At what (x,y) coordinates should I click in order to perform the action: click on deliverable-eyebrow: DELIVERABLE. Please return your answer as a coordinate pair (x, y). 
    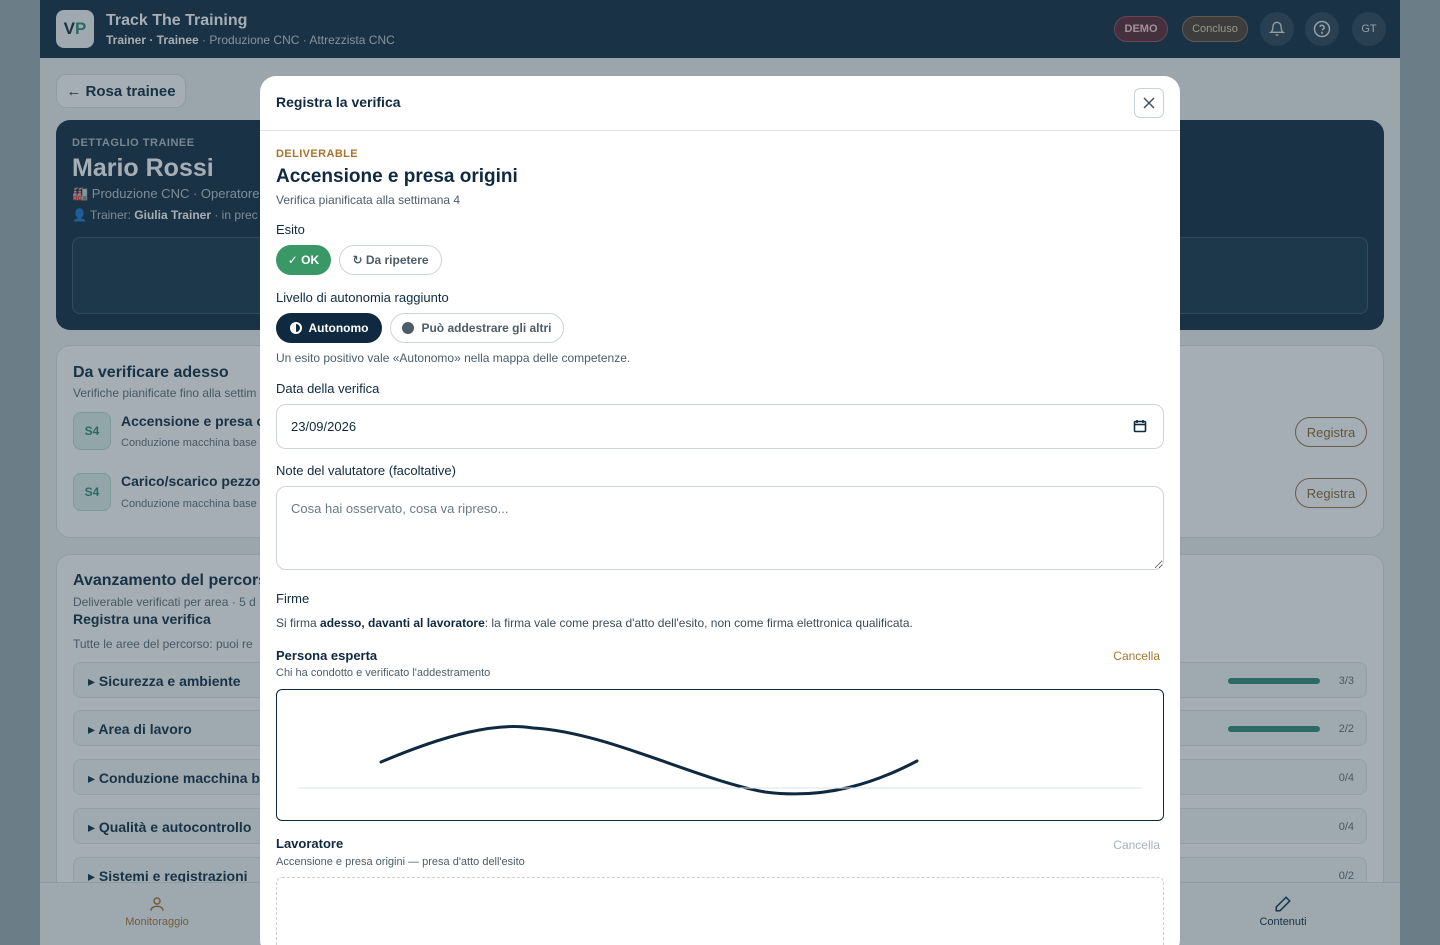
    Looking at the image, I should click on (317, 154).